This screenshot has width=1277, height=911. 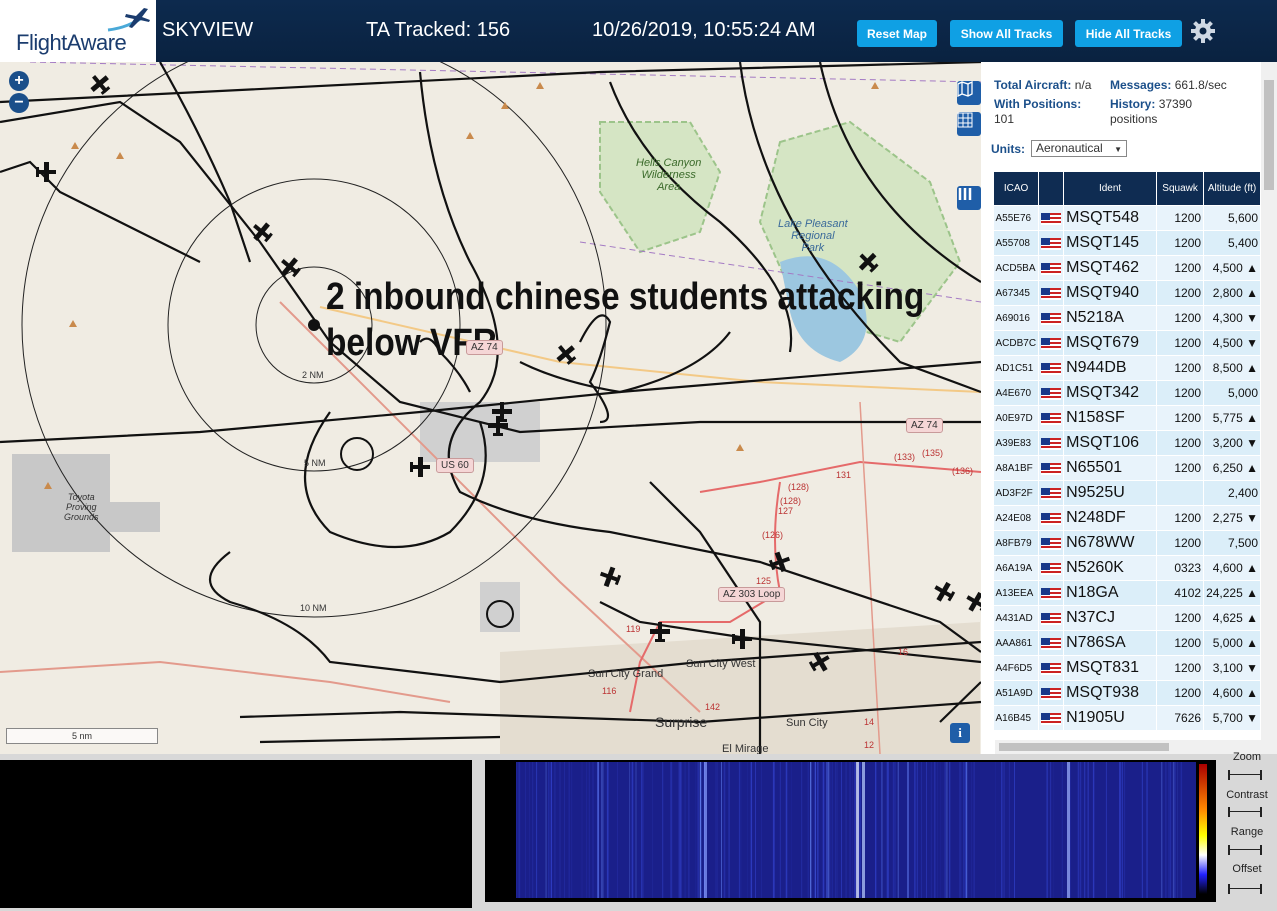 I want to click on cell-icao: A431AD, so click(x=1016, y=618).